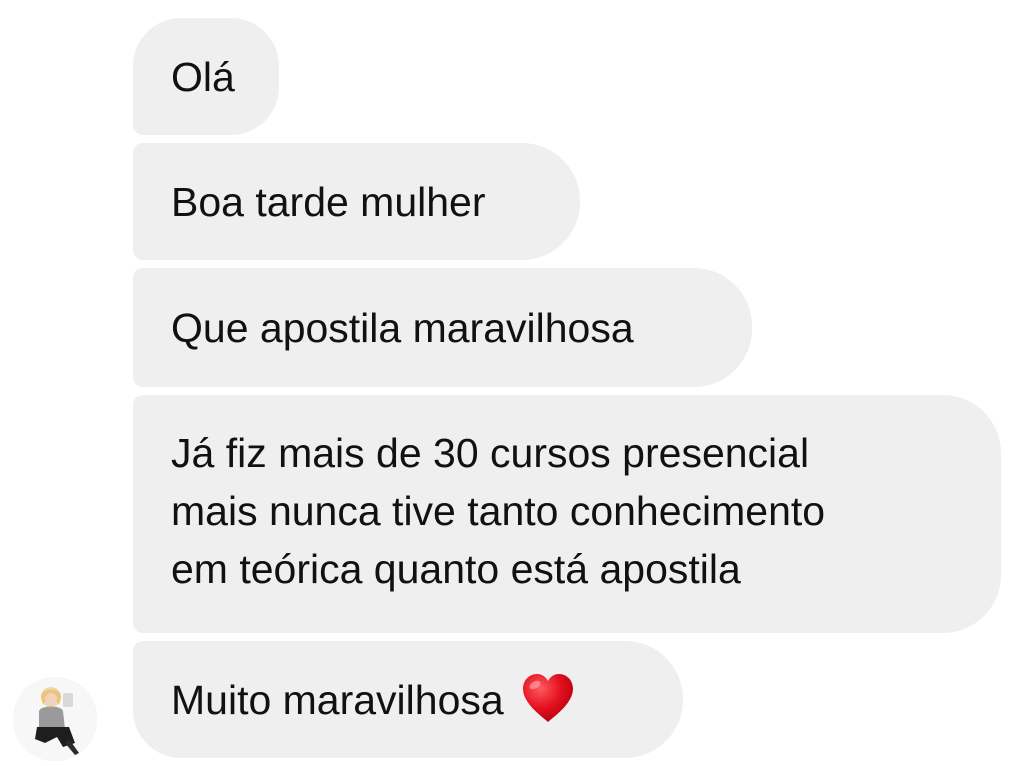 The height and width of the screenshot is (766, 1019). What do you see at coordinates (328, 202) in the screenshot?
I see `message-text: Boa tarde mulher` at bounding box center [328, 202].